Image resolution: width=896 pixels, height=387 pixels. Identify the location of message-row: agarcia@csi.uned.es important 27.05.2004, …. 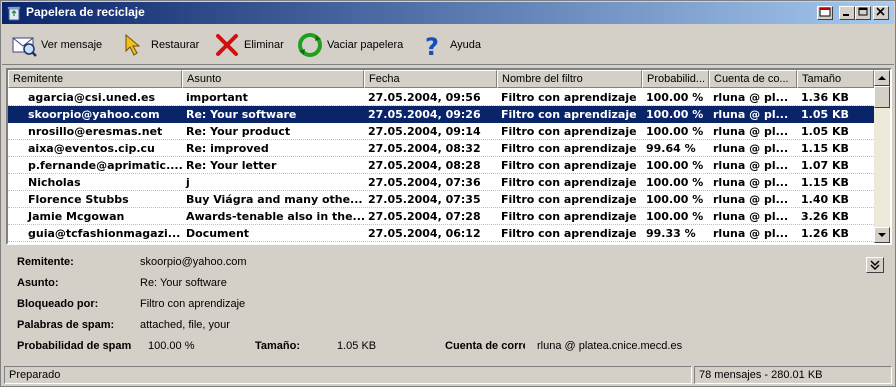
(441, 97).